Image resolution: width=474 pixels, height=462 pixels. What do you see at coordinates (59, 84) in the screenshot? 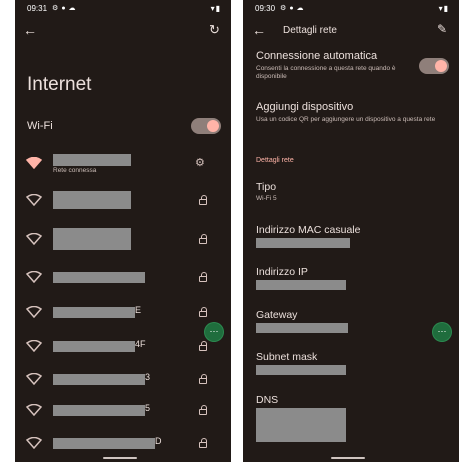
I see `page-title: Internet` at bounding box center [59, 84].